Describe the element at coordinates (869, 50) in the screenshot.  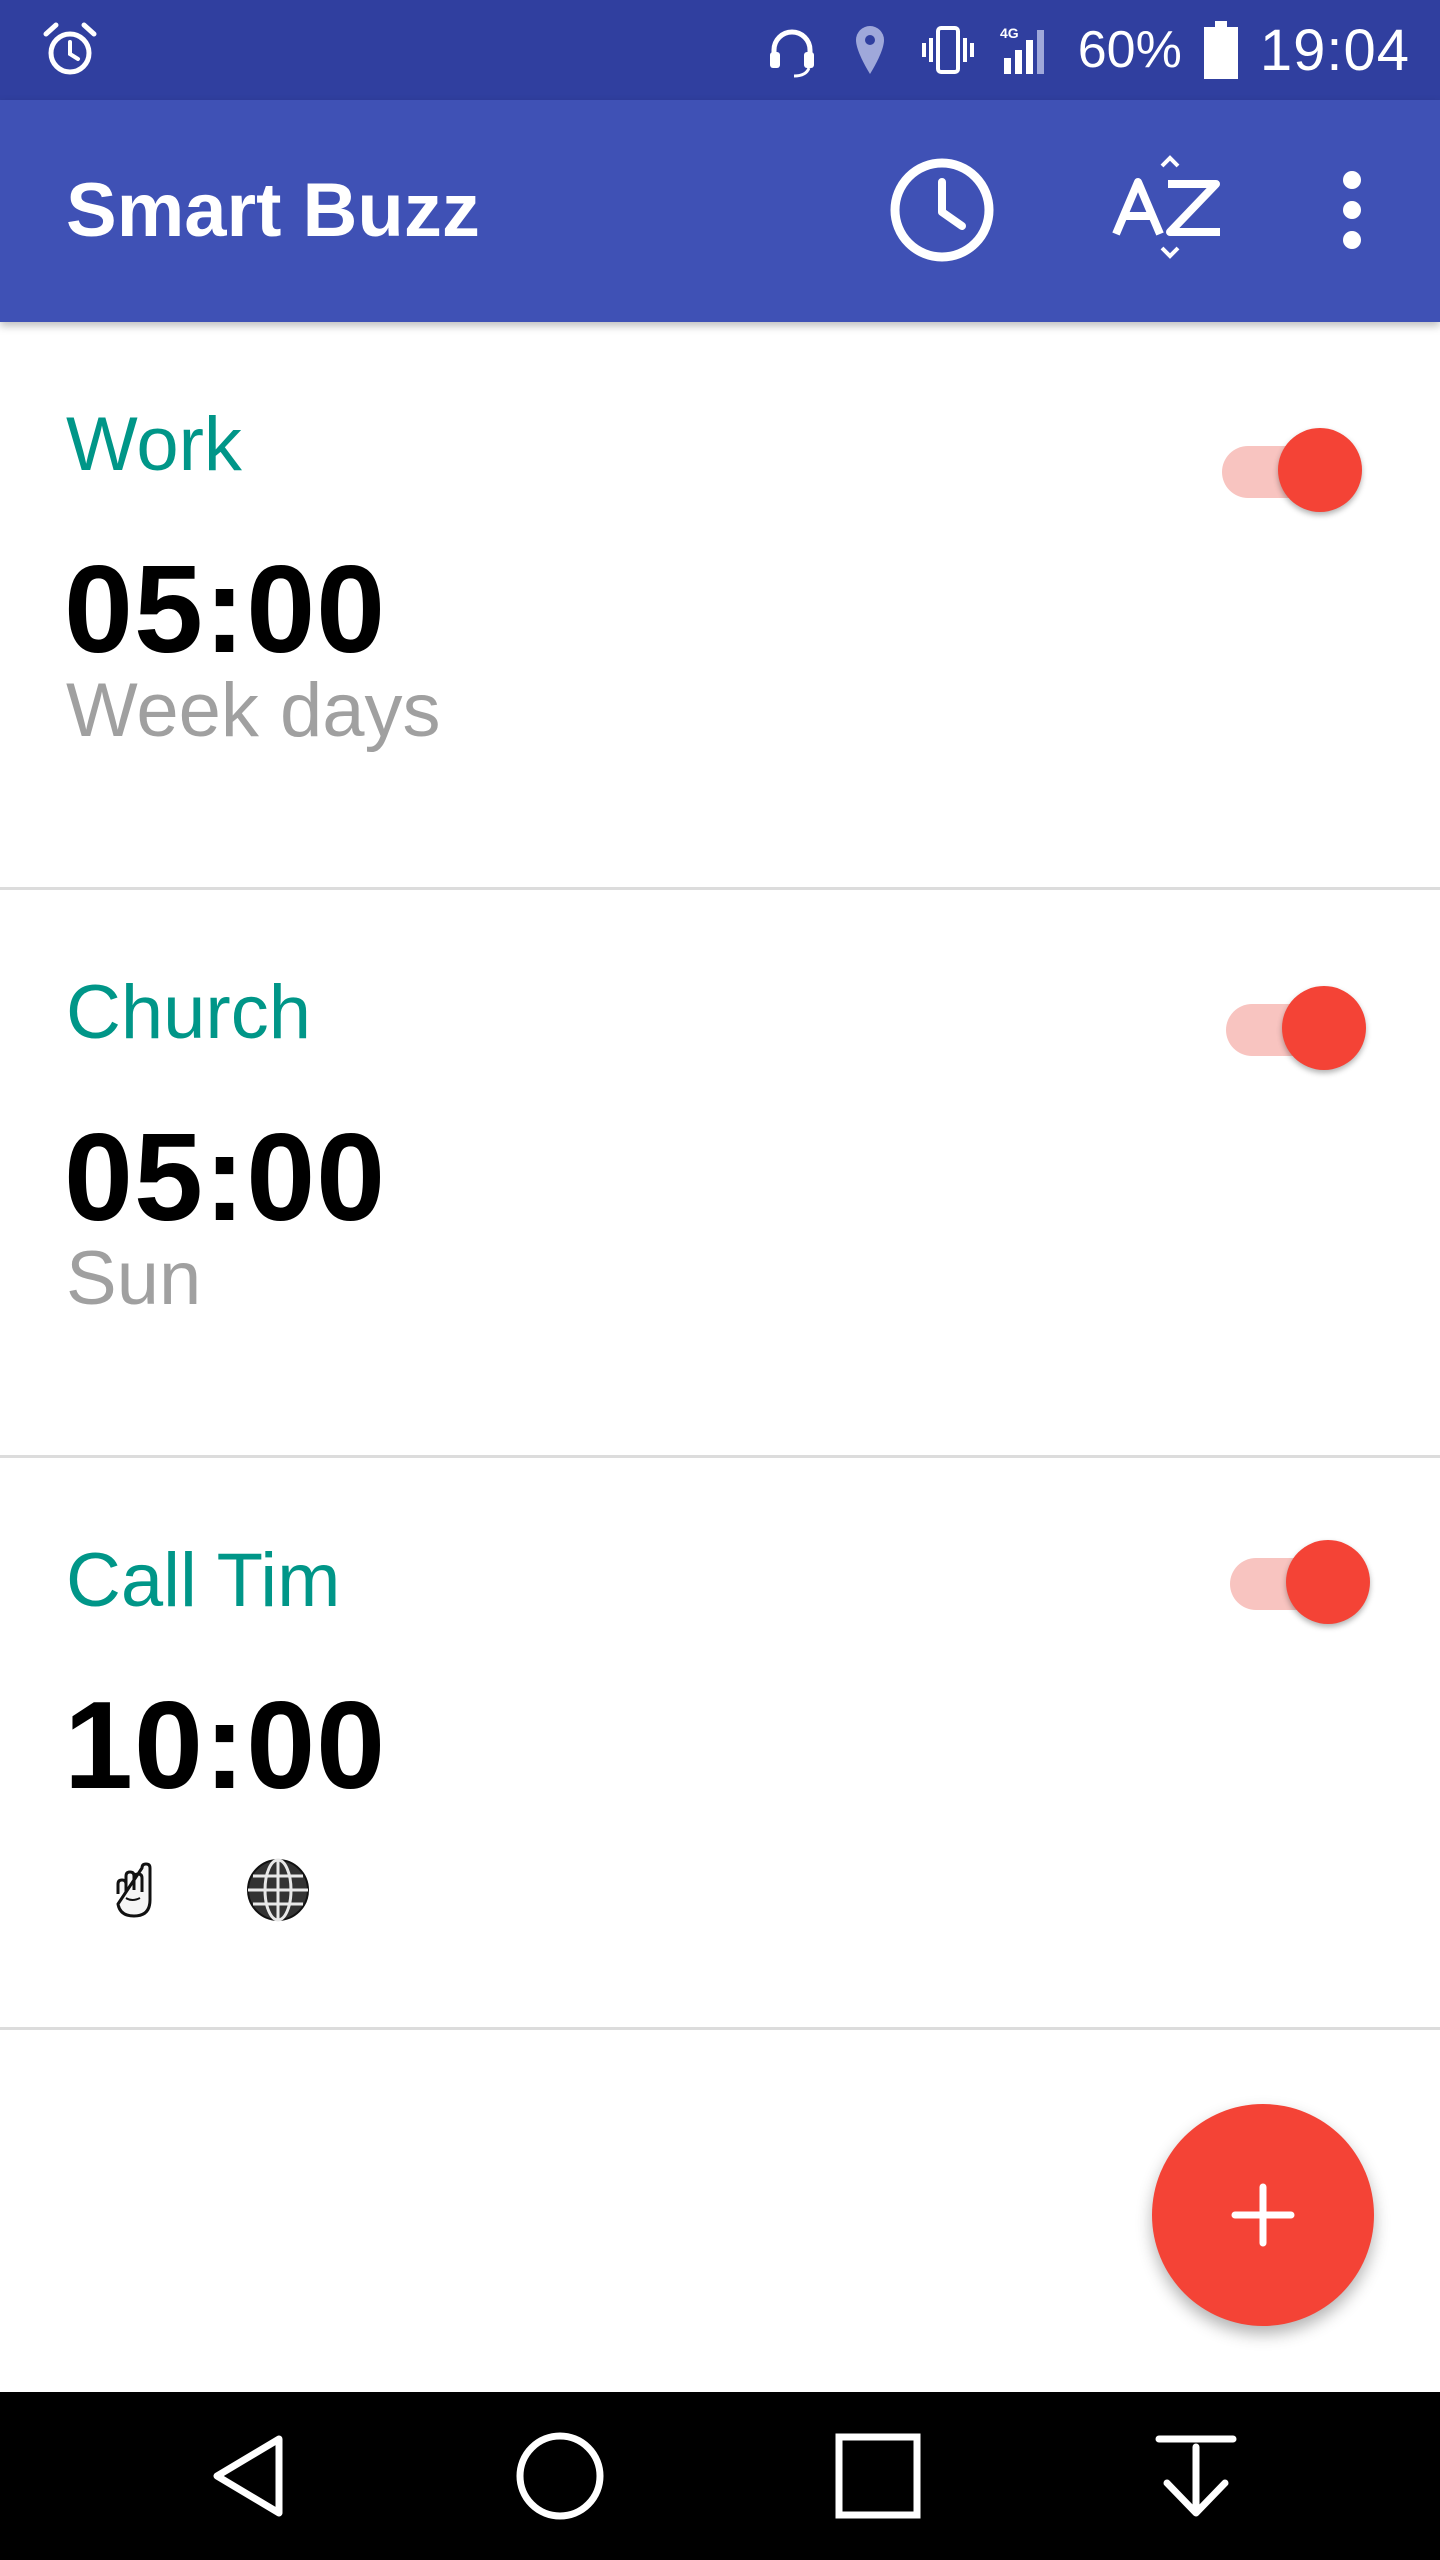
I see `location-icon` at that location.